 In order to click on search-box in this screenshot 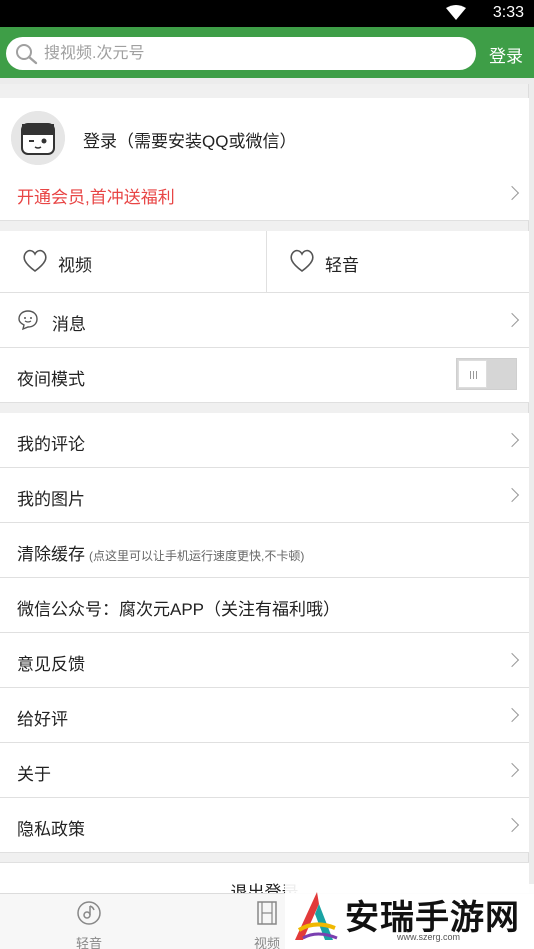, I will do `click(241, 53)`.